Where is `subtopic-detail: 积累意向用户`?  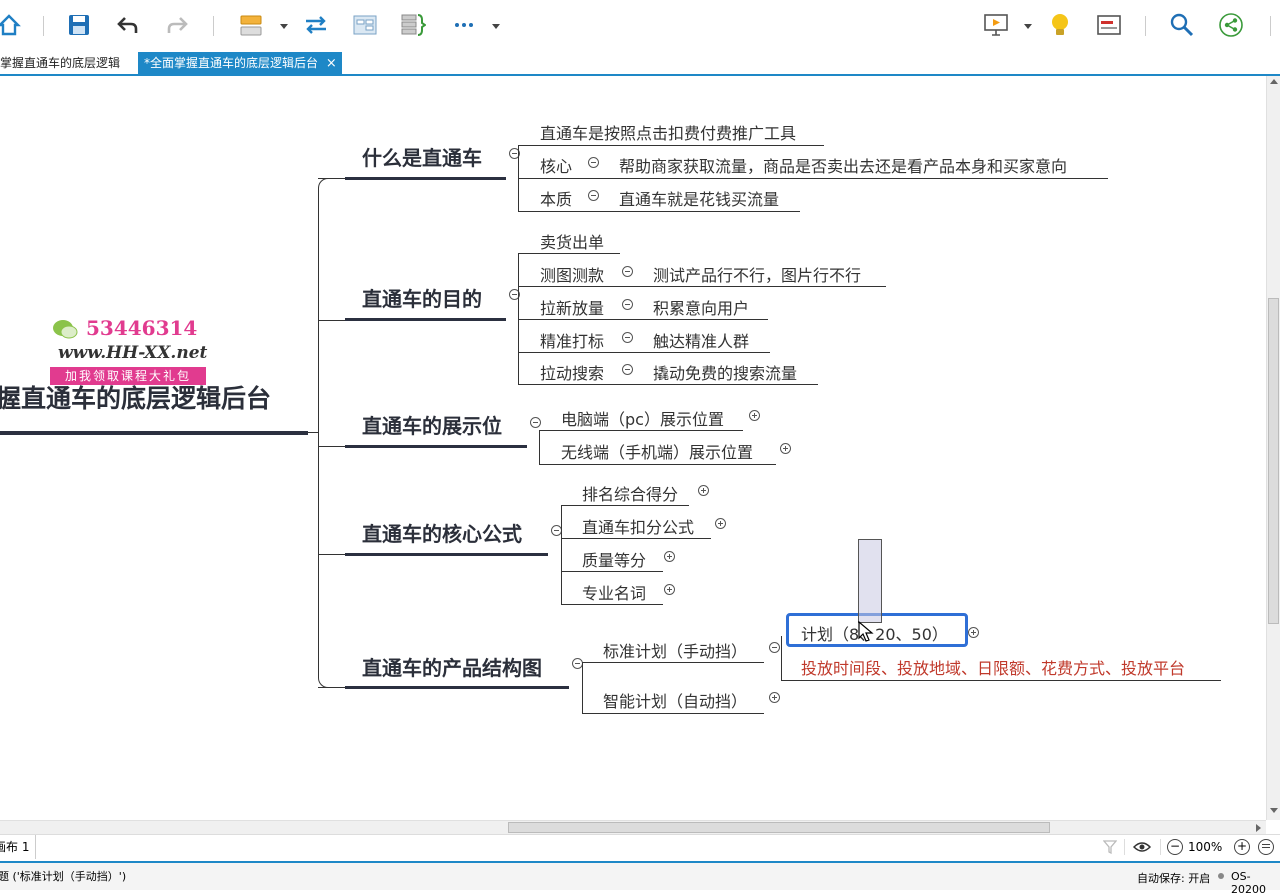 subtopic-detail: 积累意向用户 is located at coordinates (701, 307).